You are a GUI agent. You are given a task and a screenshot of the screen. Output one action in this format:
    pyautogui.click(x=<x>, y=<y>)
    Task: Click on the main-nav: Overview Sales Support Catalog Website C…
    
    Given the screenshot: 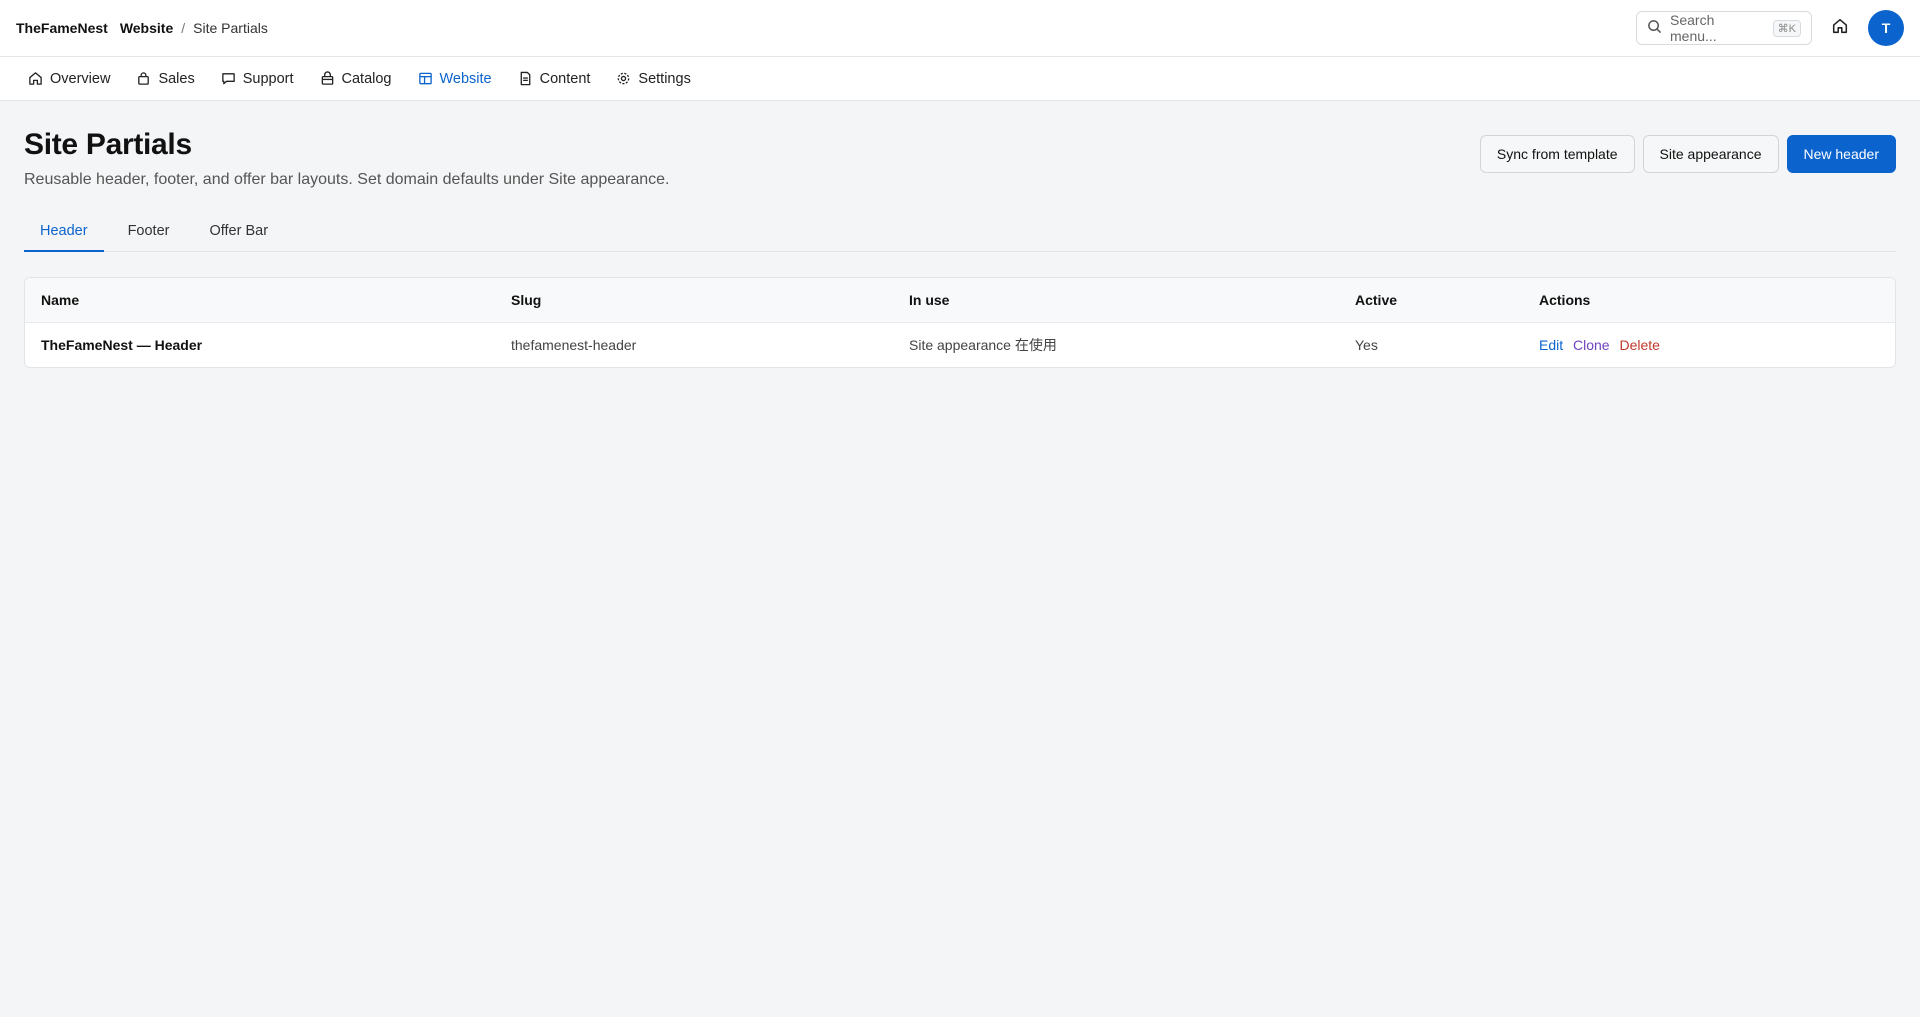 What is the action you would take?
    pyautogui.click(x=960, y=79)
    